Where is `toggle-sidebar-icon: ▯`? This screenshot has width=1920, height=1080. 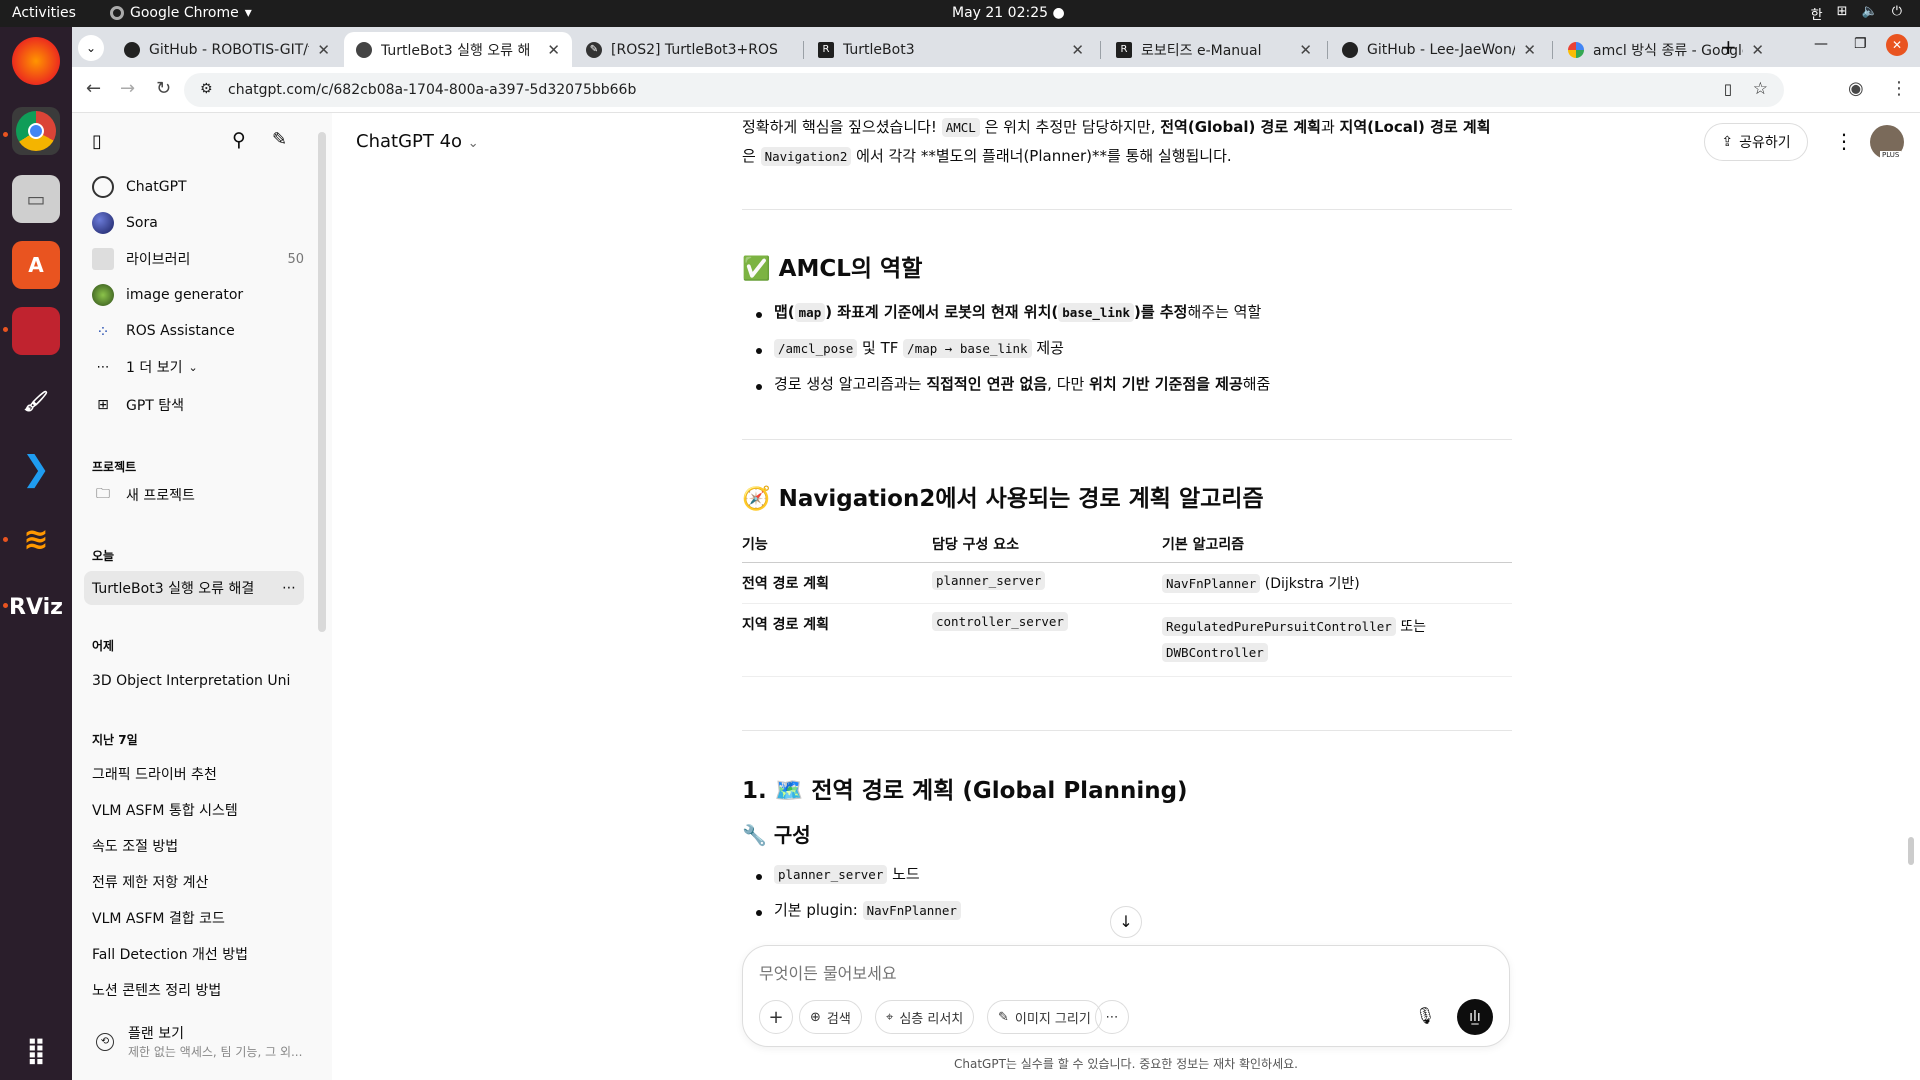
toggle-sidebar-icon: ▯ is located at coordinates (97, 141).